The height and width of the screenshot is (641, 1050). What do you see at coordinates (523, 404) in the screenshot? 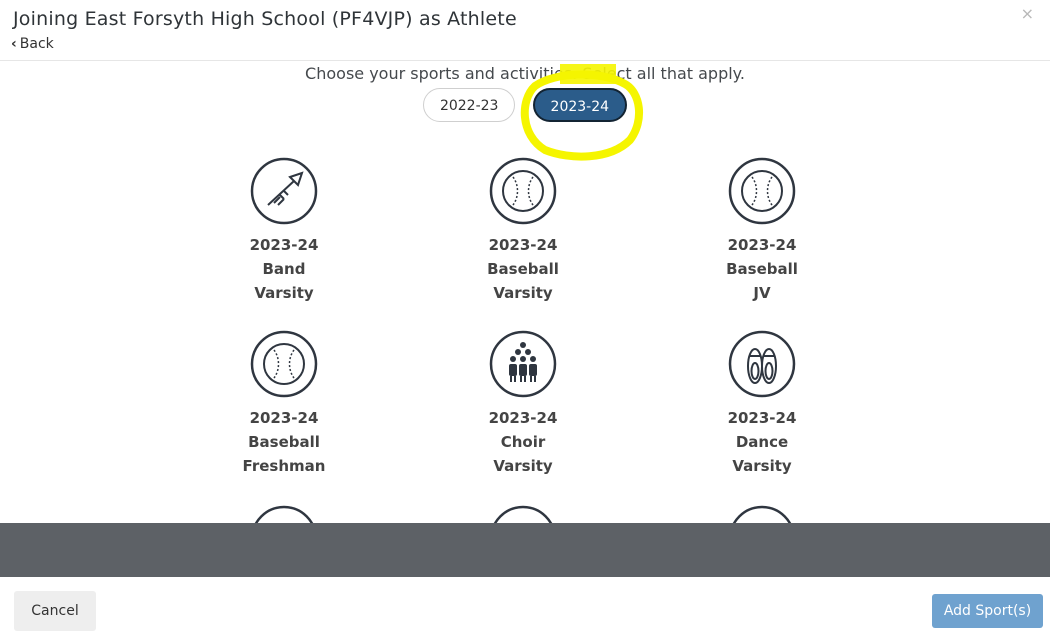
I see `activity-card-choir-varsity: 2023-24 Choir Varsity` at bounding box center [523, 404].